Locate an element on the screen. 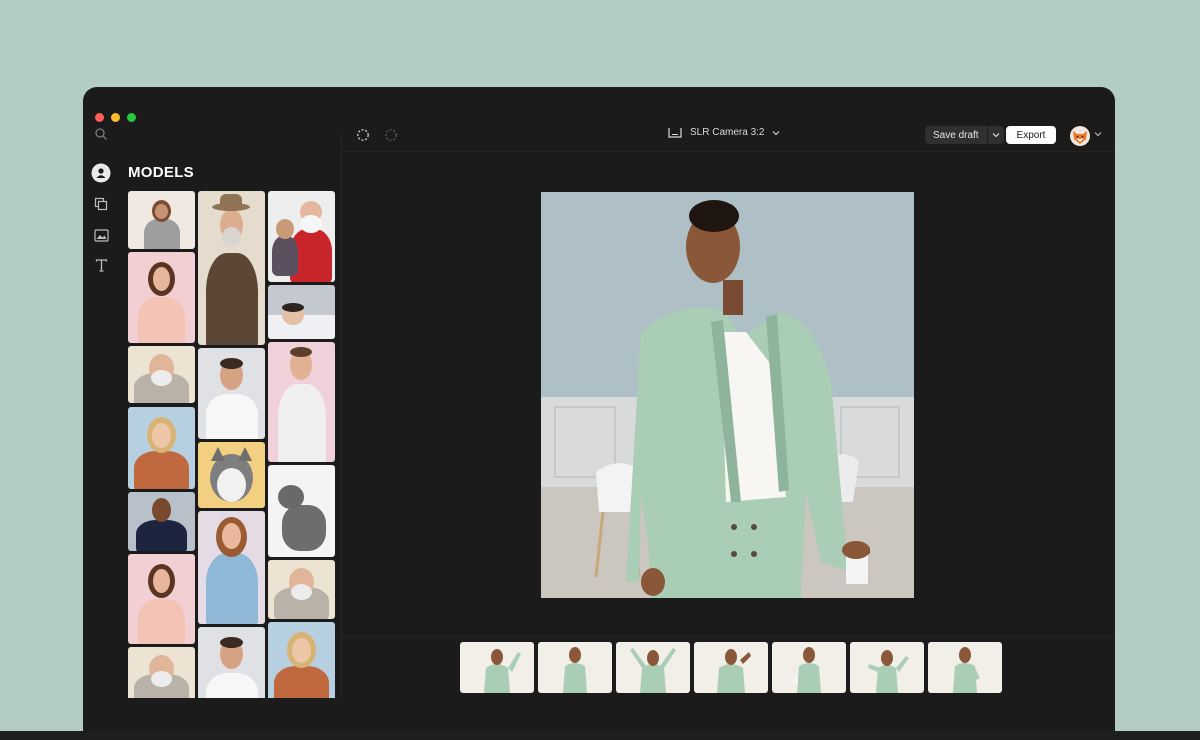 This screenshot has width=1200, height=740. model-man-white-shirt is located at coordinates (231, 393).